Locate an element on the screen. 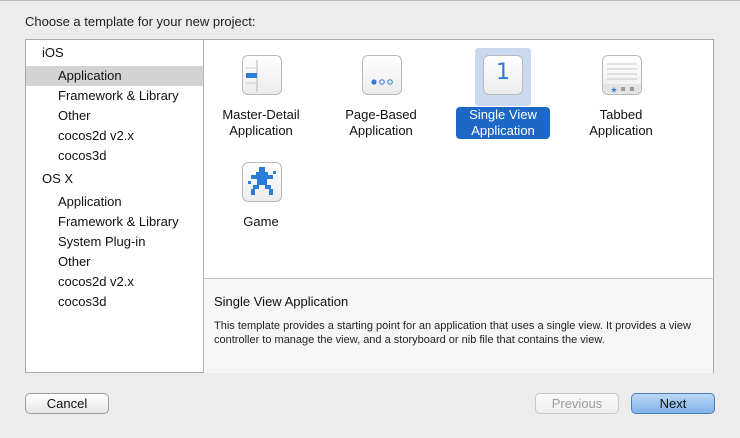  window-top-border is located at coordinates (370, 0).